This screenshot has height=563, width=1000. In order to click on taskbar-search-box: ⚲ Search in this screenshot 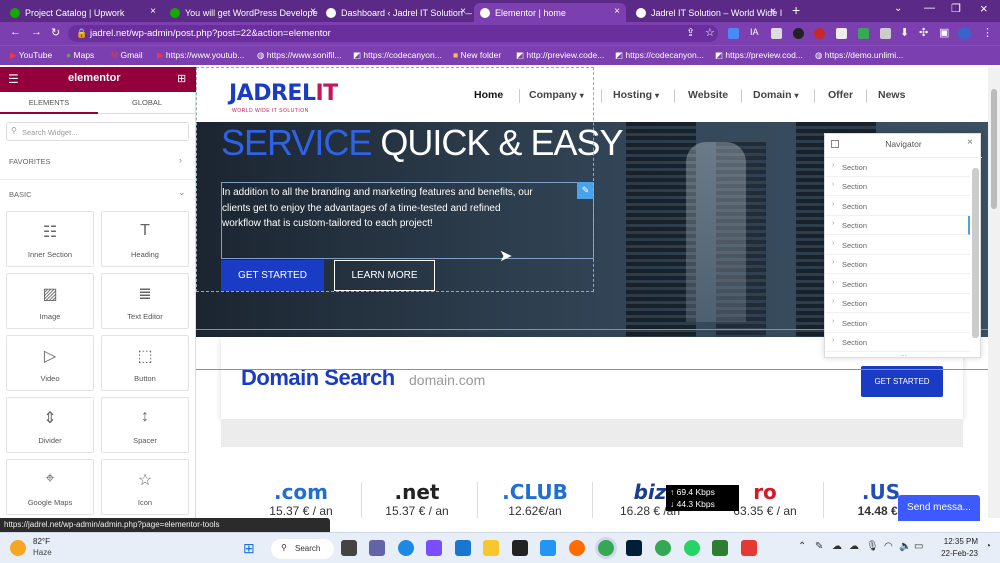, I will do `click(302, 549)`.